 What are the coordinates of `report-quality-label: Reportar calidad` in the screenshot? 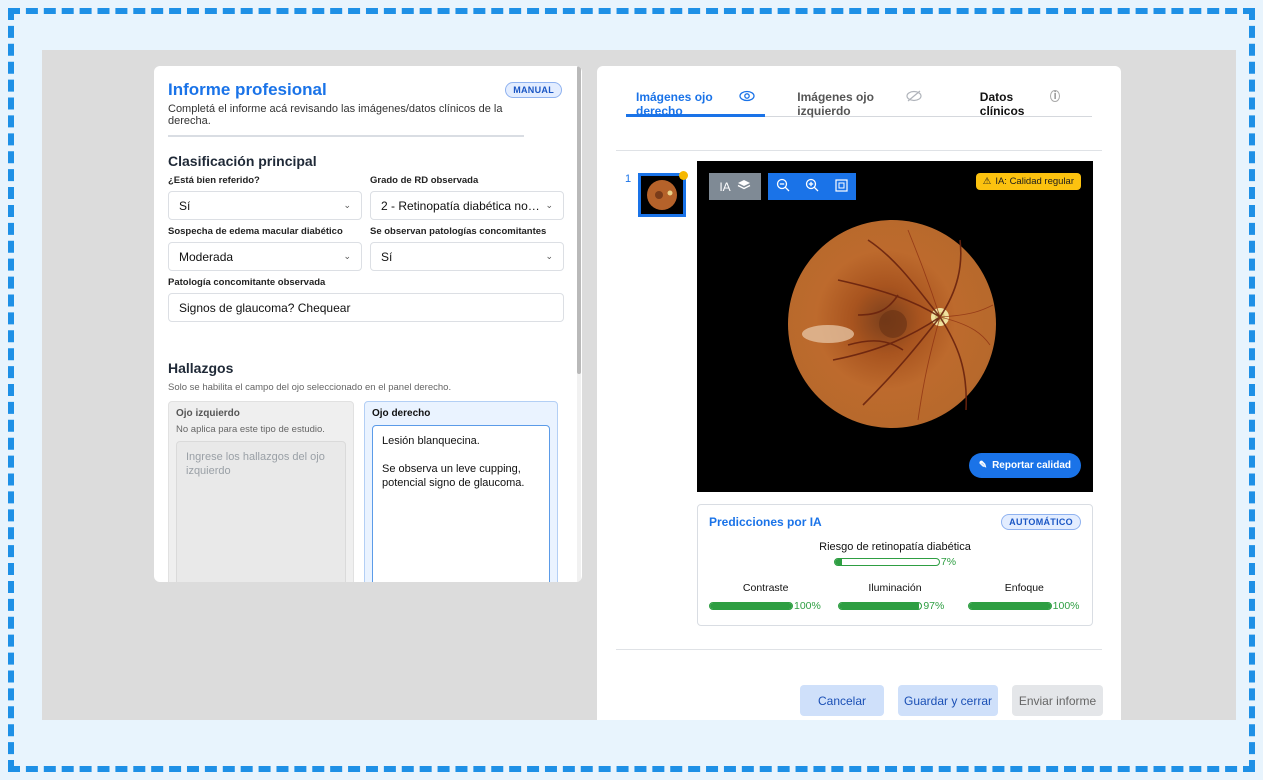 It's located at (1031, 465).